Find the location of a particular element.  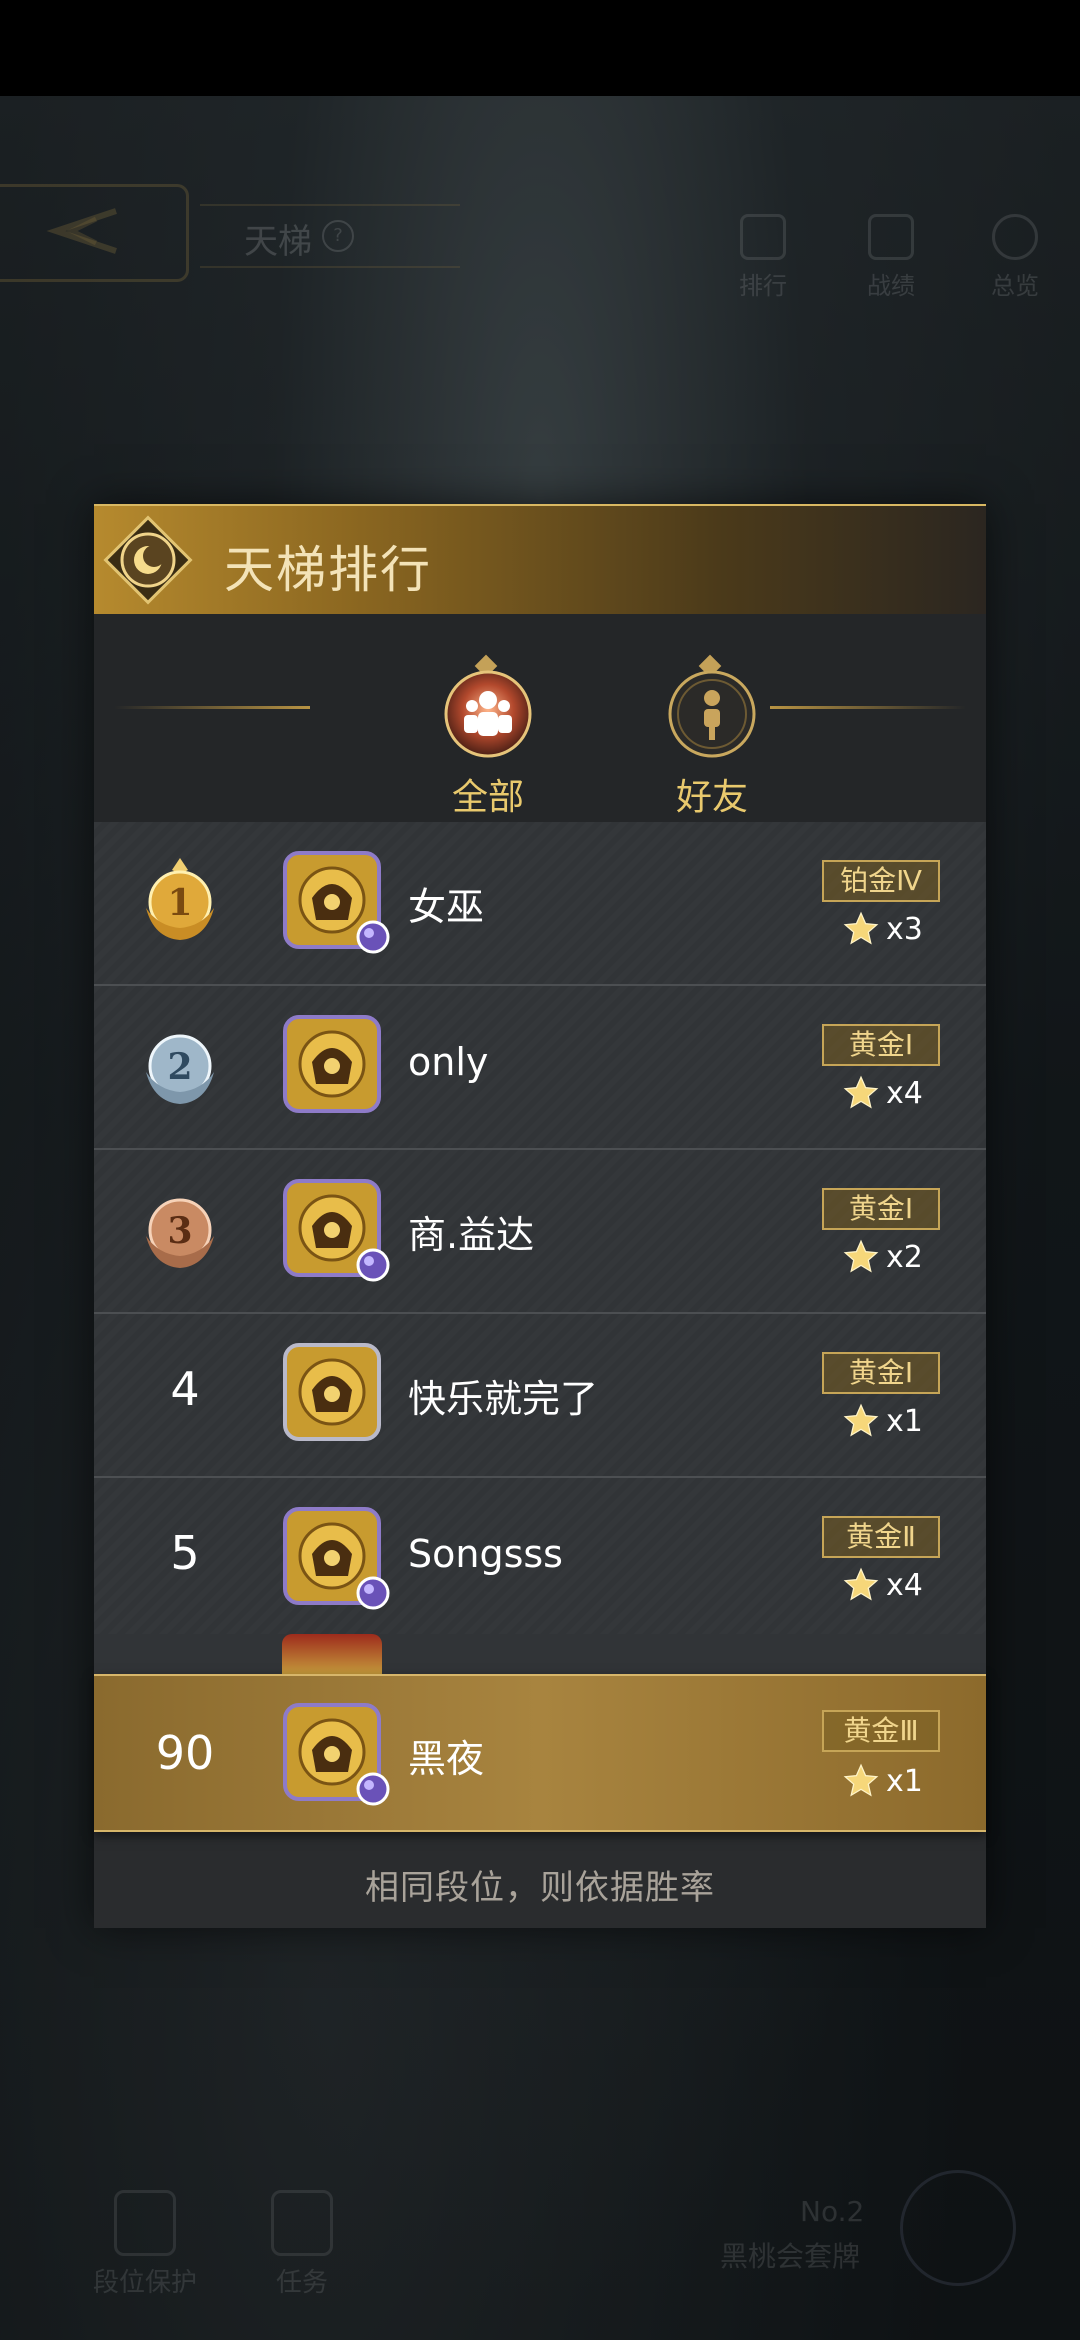

rank-3-number: 3 is located at coordinates (179, 1231).